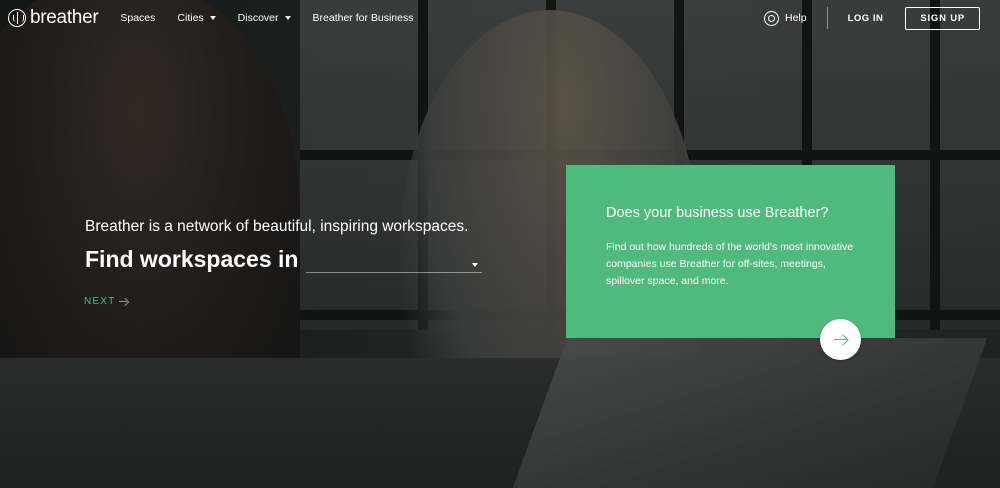  Describe the element at coordinates (771, 18) in the screenshot. I see `lifebuoy-icon` at that location.